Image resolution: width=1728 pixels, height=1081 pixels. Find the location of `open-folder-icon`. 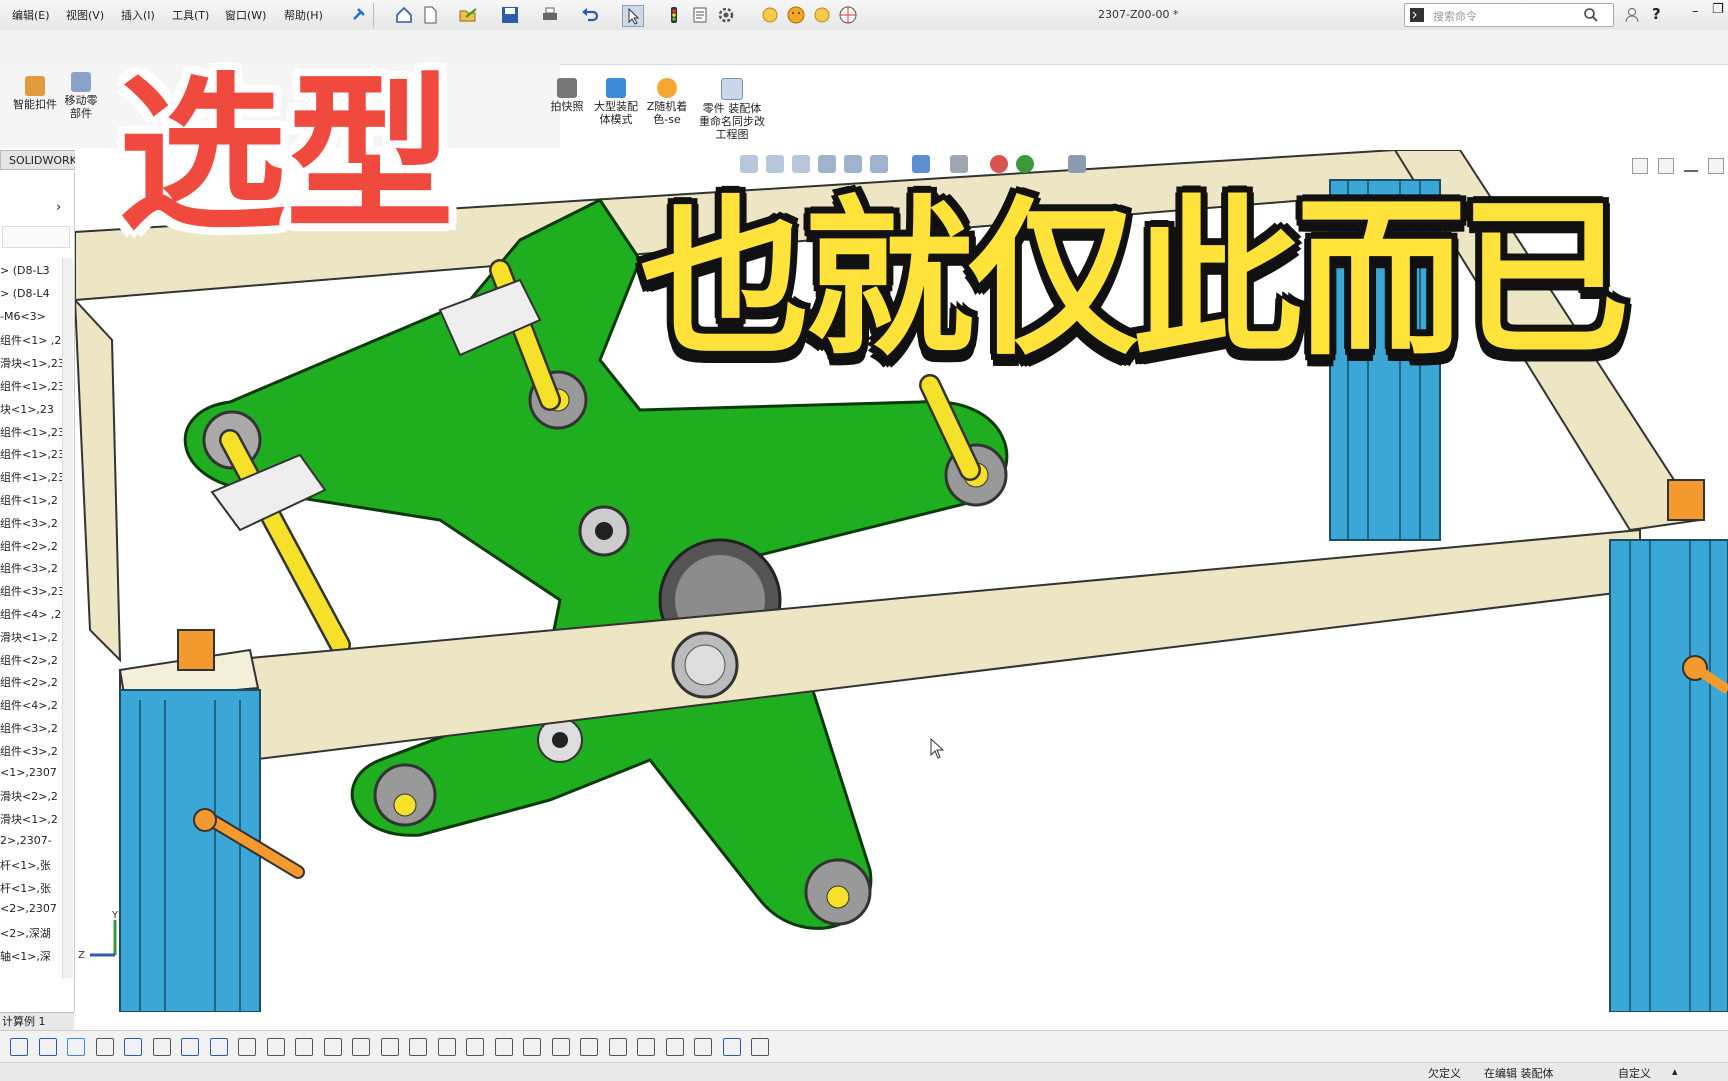

open-folder-icon is located at coordinates (468, 15).